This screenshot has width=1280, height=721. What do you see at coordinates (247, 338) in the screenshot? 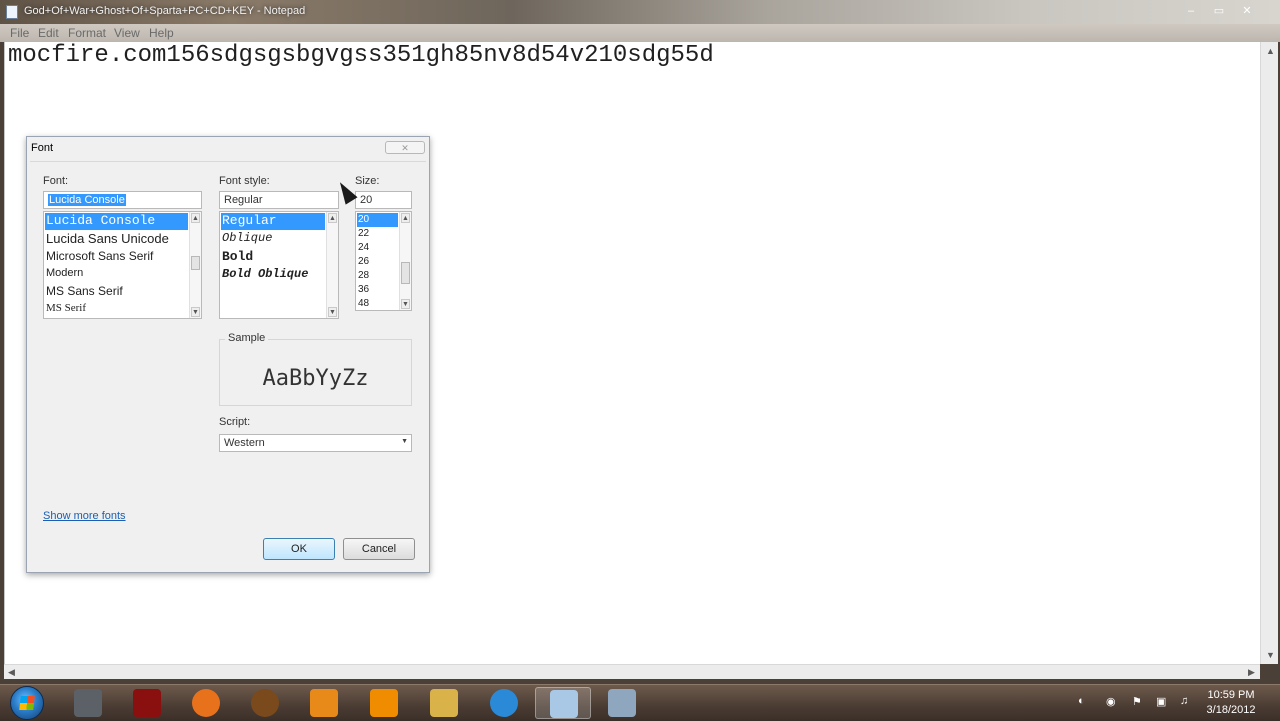
I see `sample-label: Sample` at bounding box center [247, 338].